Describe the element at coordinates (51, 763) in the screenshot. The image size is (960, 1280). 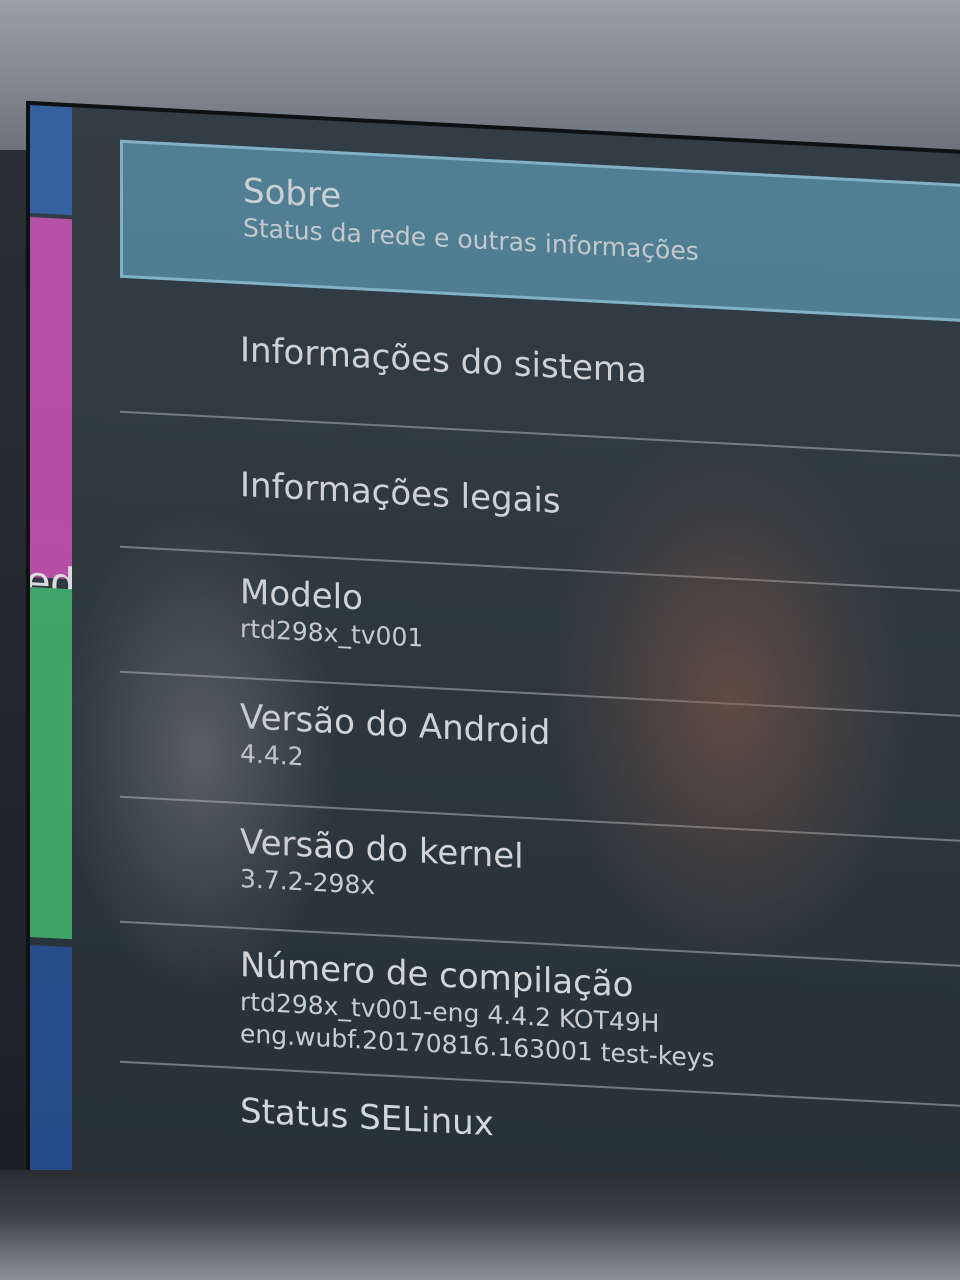
I see `launcher-tile-green` at that location.